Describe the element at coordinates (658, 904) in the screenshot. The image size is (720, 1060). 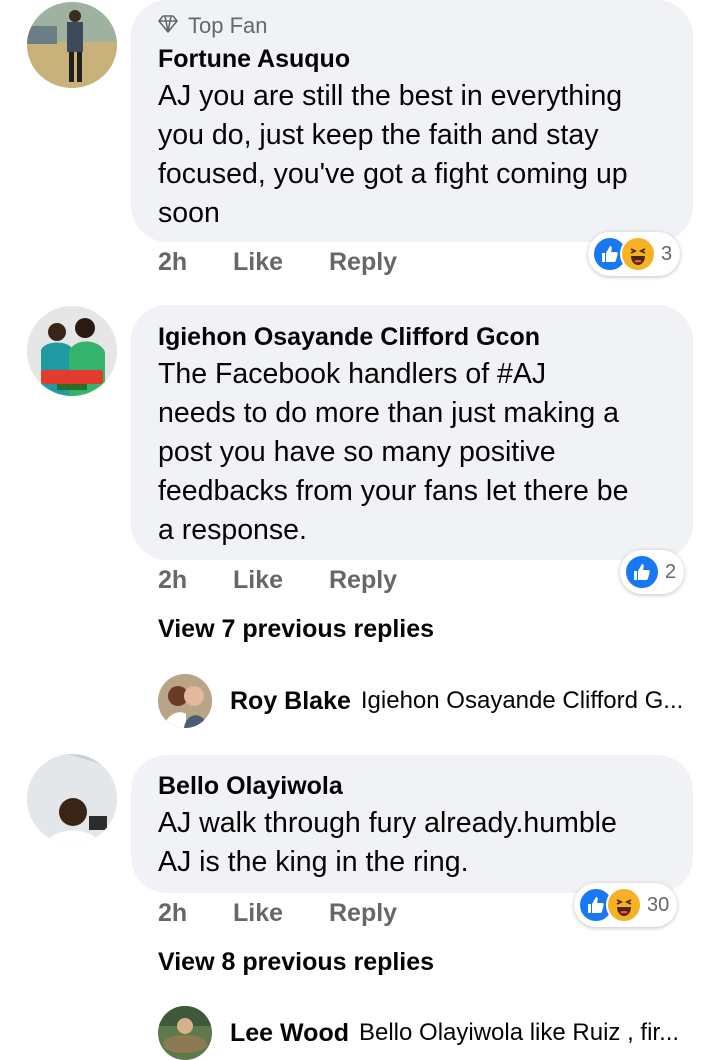
I see `reaction-count: 30` at that location.